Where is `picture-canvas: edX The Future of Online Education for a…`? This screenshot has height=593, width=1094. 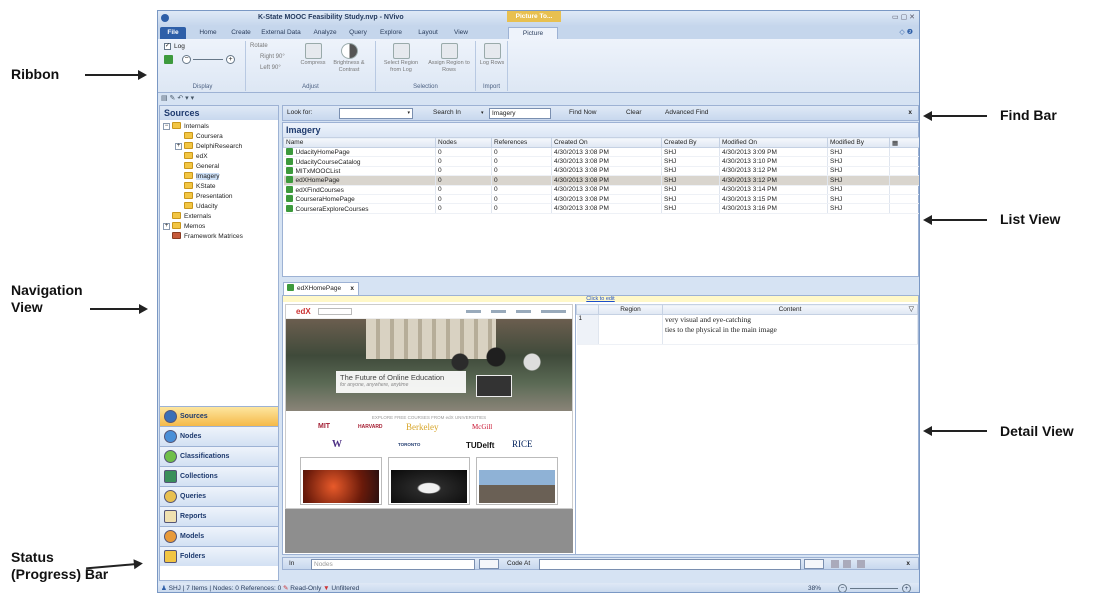
picture-canvas: edX The Future of Online Education for a… is located at coordinates (429, 406).